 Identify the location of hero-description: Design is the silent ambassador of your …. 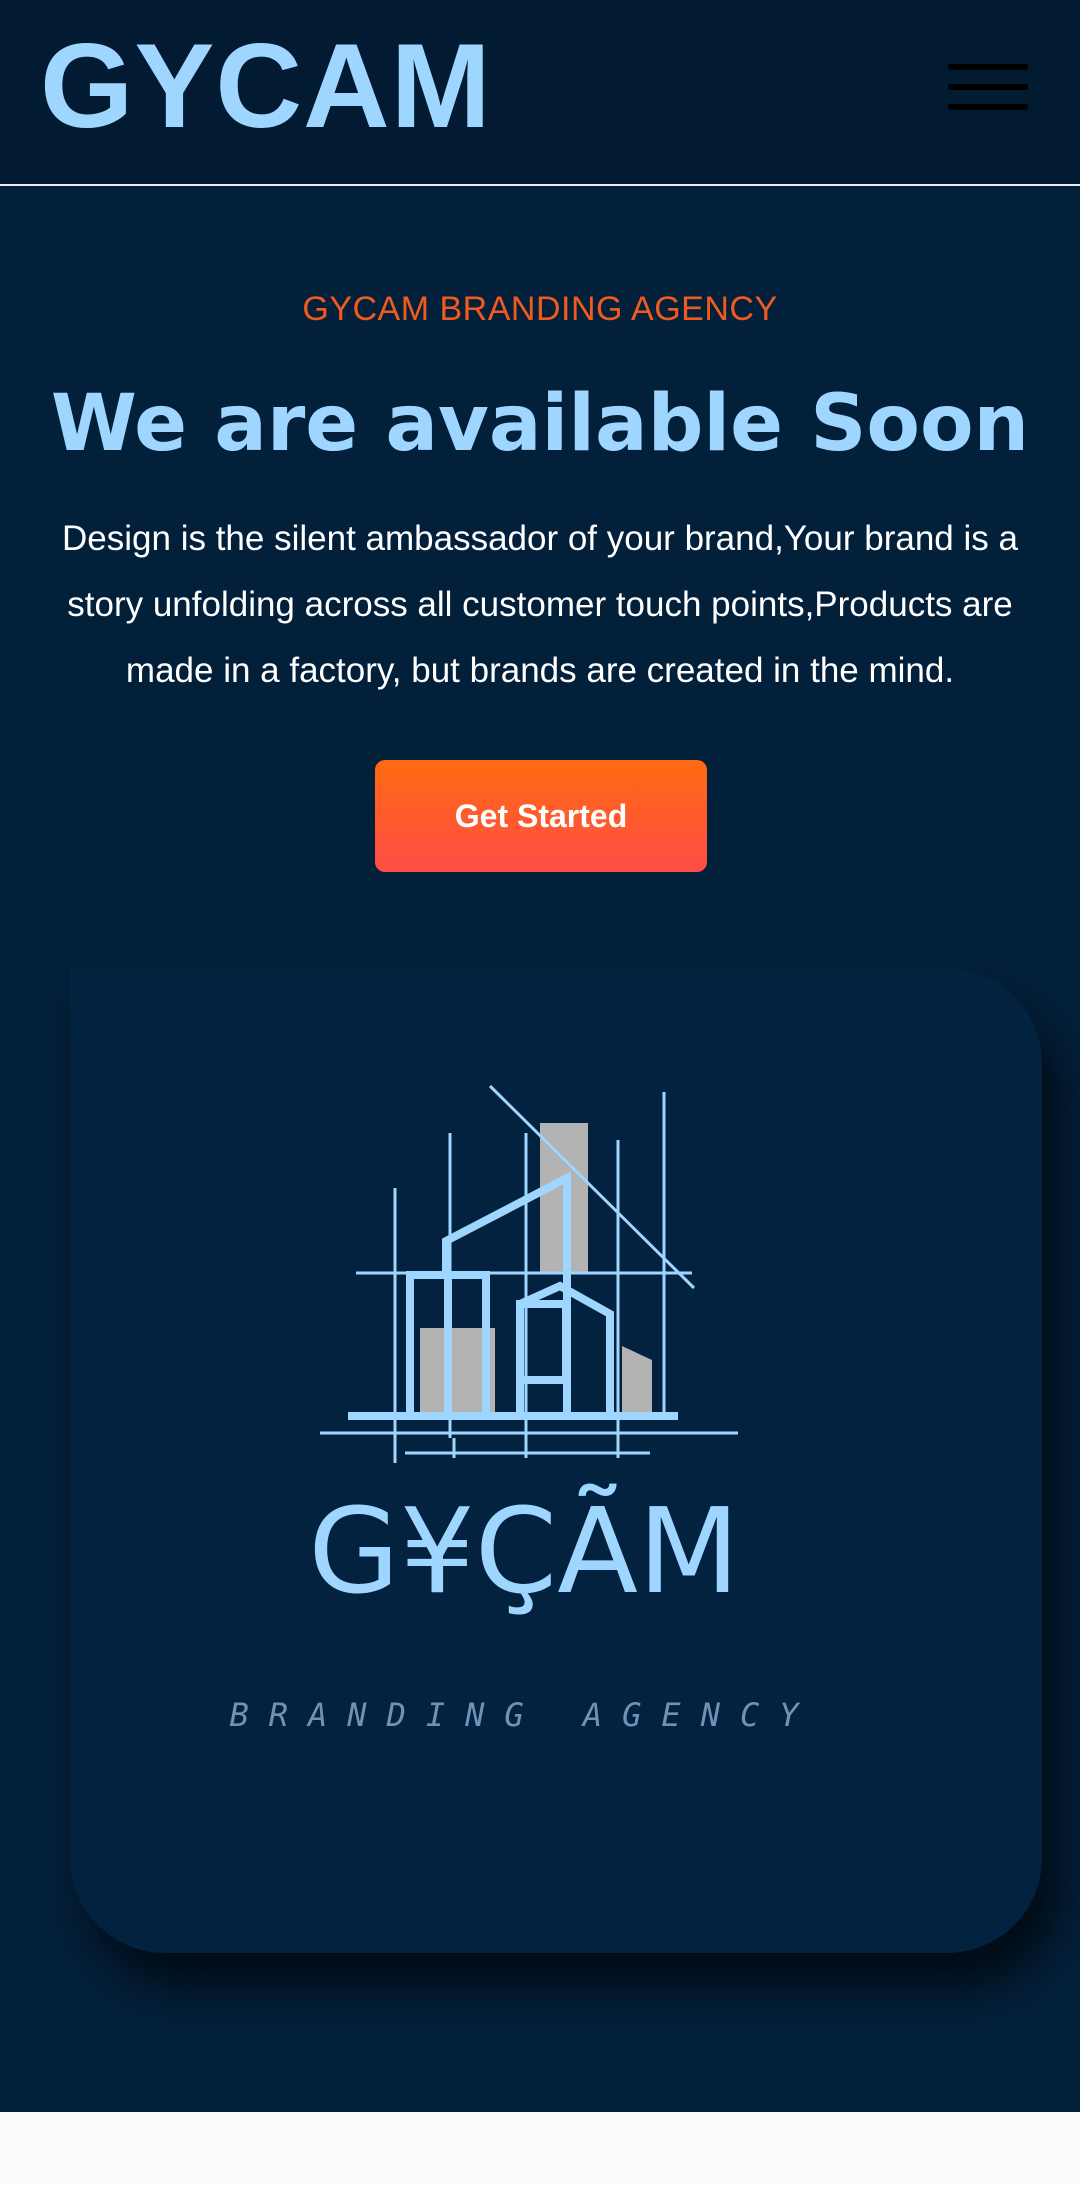
(540, 604).